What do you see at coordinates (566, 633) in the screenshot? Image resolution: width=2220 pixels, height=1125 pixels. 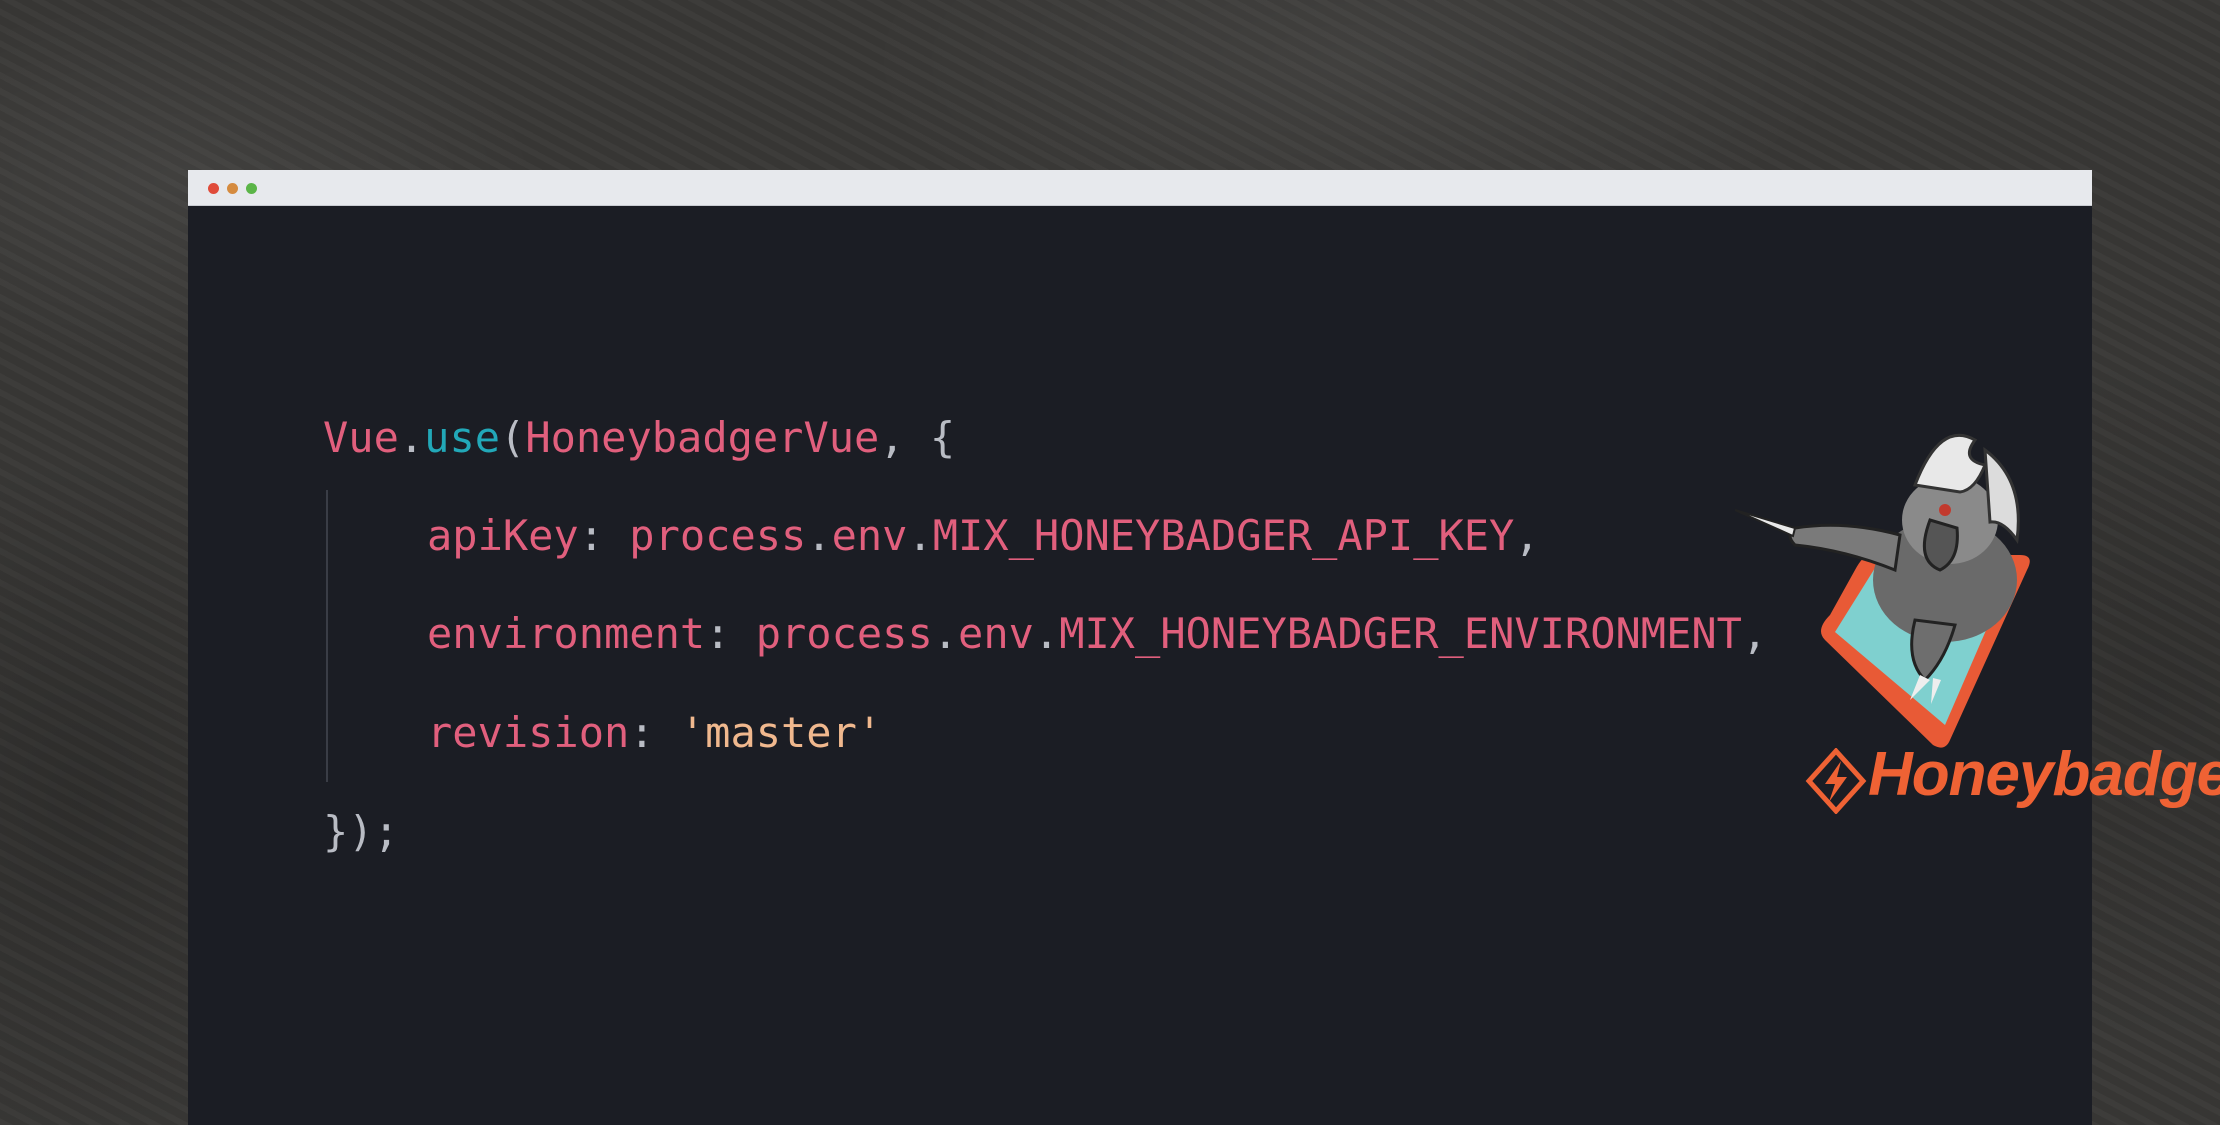 I see `token-key: environment` at bounding box center [566, 633].